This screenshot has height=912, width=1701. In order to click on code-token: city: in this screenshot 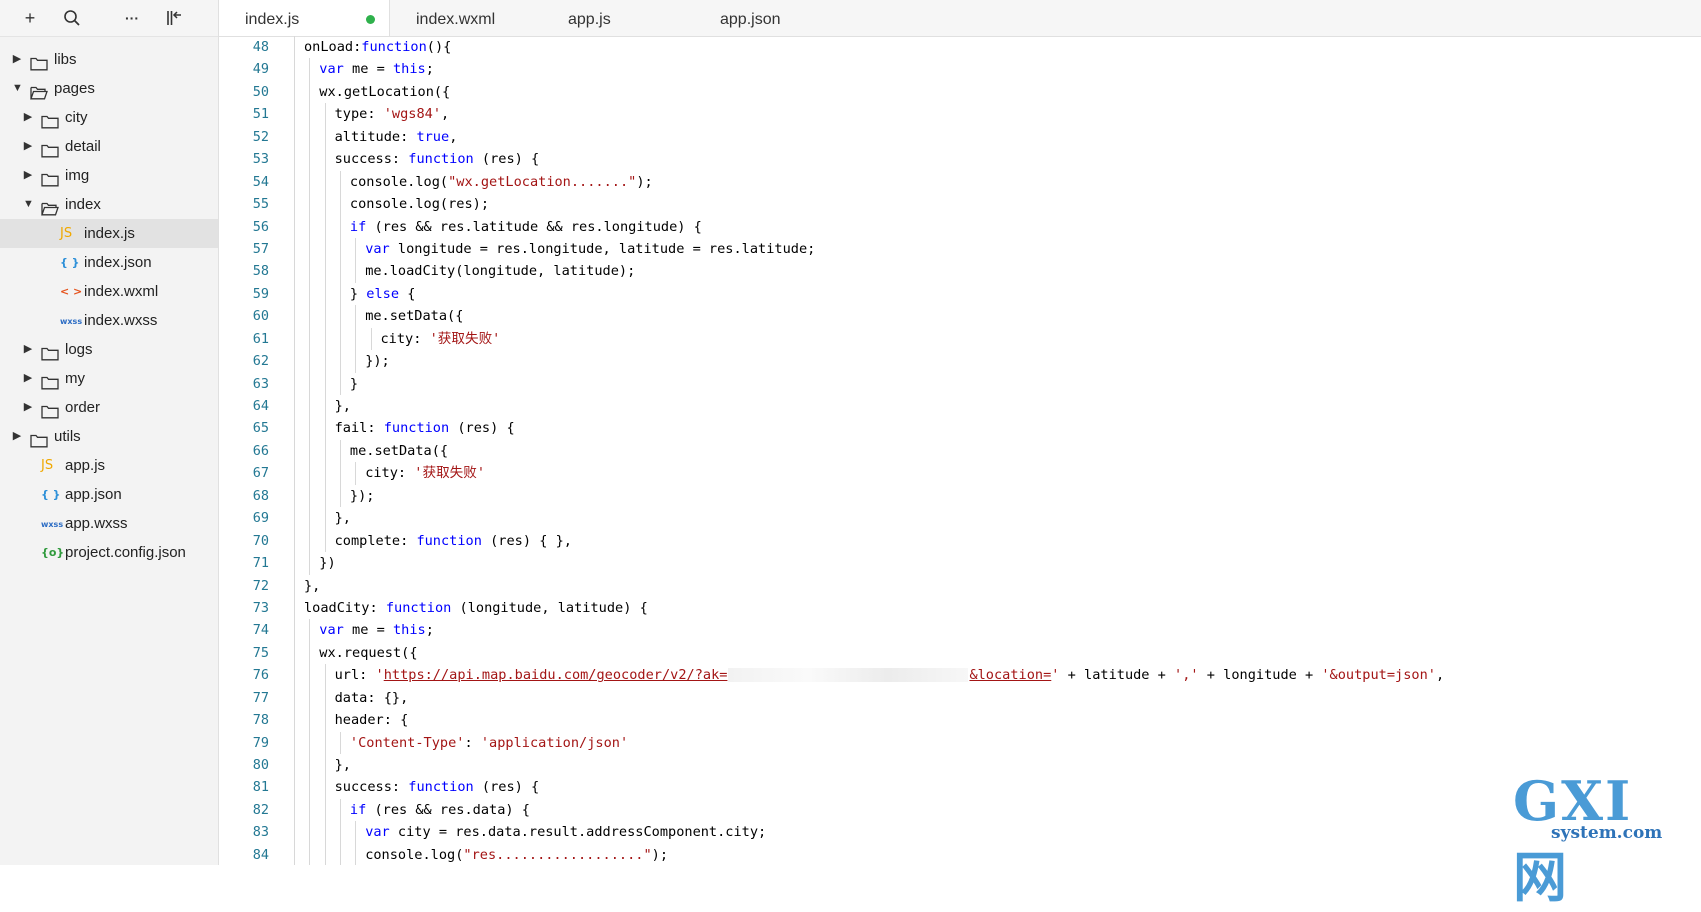, I will do `click(405, 338)`.